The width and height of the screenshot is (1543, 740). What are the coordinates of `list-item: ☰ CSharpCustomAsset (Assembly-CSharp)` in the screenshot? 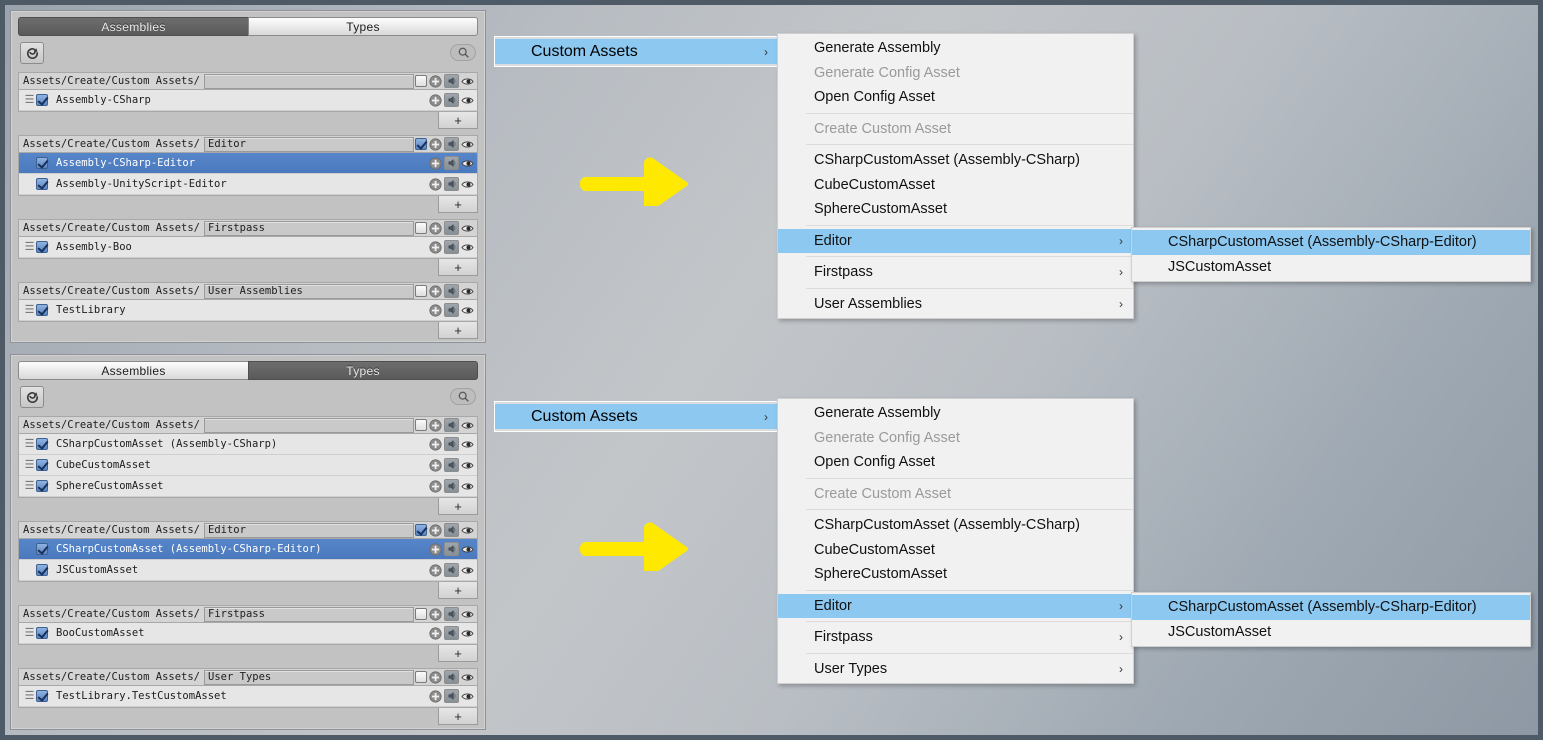 It's located at (248, 444).